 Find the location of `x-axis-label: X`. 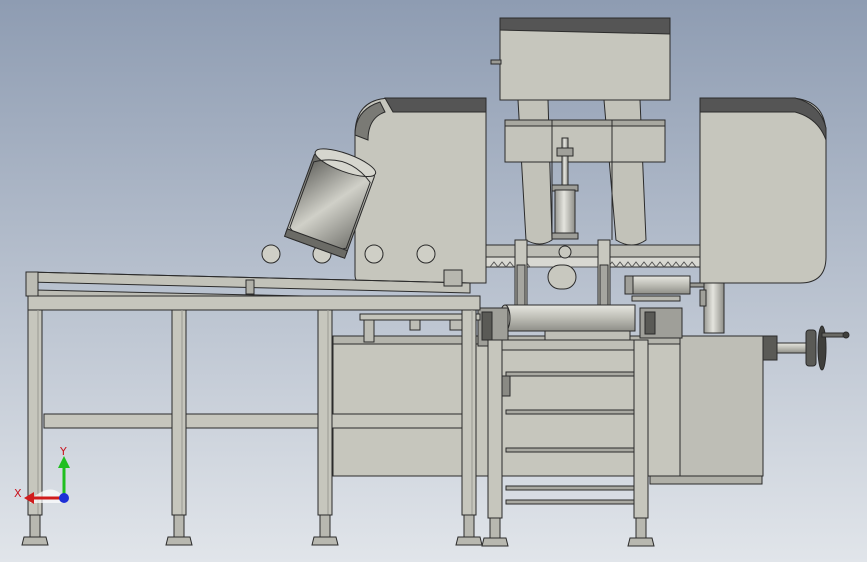

x-axis-label: X is located at coordinates (18, 493).